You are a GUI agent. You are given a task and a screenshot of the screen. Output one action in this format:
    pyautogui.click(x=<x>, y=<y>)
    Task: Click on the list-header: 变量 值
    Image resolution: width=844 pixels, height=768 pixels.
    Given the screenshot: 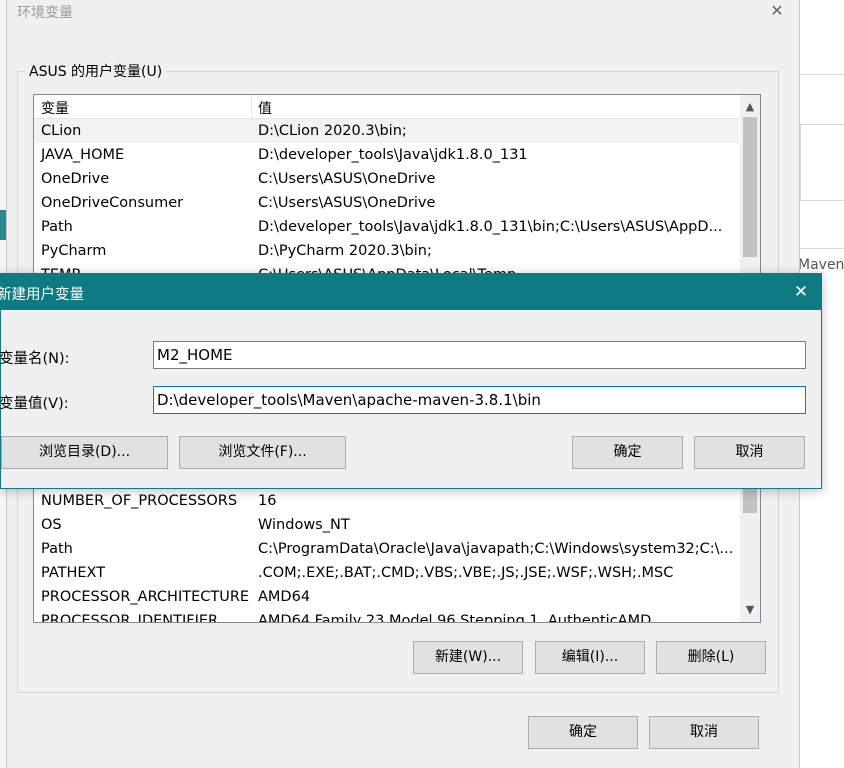 What is the action you would take?
    pyautogui.click(x=386, y=107)
    